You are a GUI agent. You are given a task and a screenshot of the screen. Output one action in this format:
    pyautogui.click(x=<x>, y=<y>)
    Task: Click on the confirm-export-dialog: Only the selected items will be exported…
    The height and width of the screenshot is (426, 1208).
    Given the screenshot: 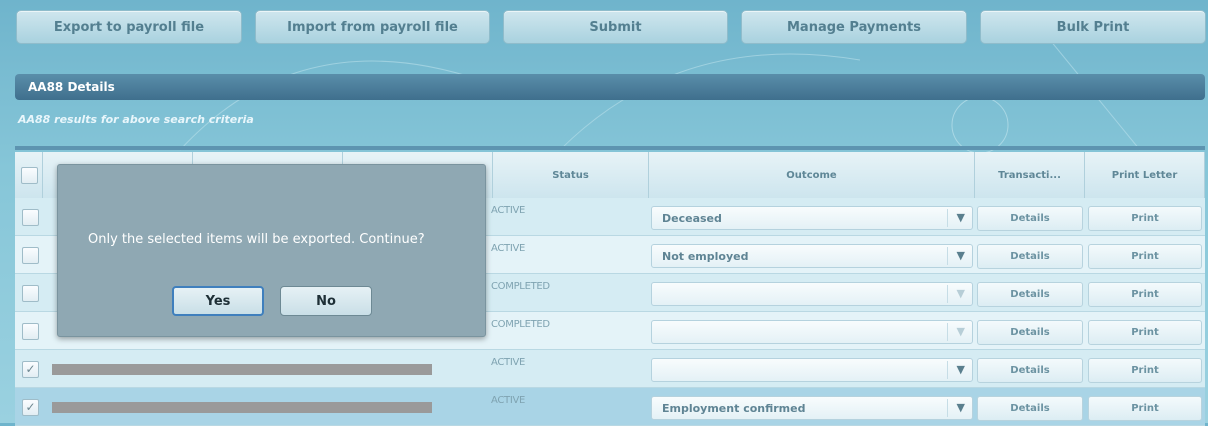 What is the action you would take?
    pyautogui.click(x=271, y=250)
    